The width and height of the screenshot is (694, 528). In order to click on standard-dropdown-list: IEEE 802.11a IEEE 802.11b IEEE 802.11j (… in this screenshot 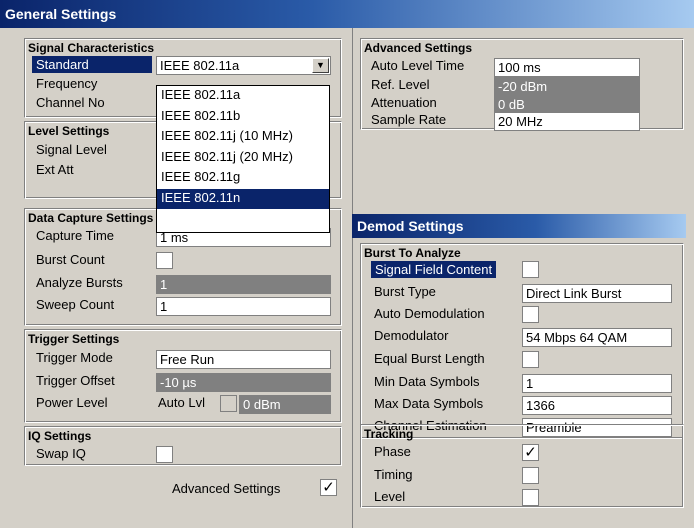, I will do `click(243, 159)`.